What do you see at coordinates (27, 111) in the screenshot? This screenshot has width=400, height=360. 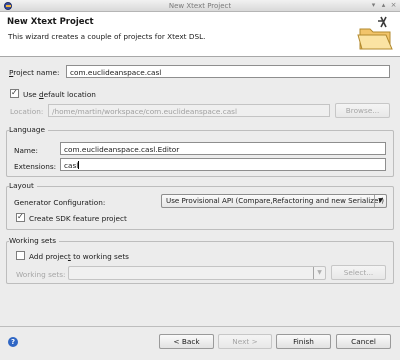 I see `location-label: Location:` at bounding box center [27, 111].